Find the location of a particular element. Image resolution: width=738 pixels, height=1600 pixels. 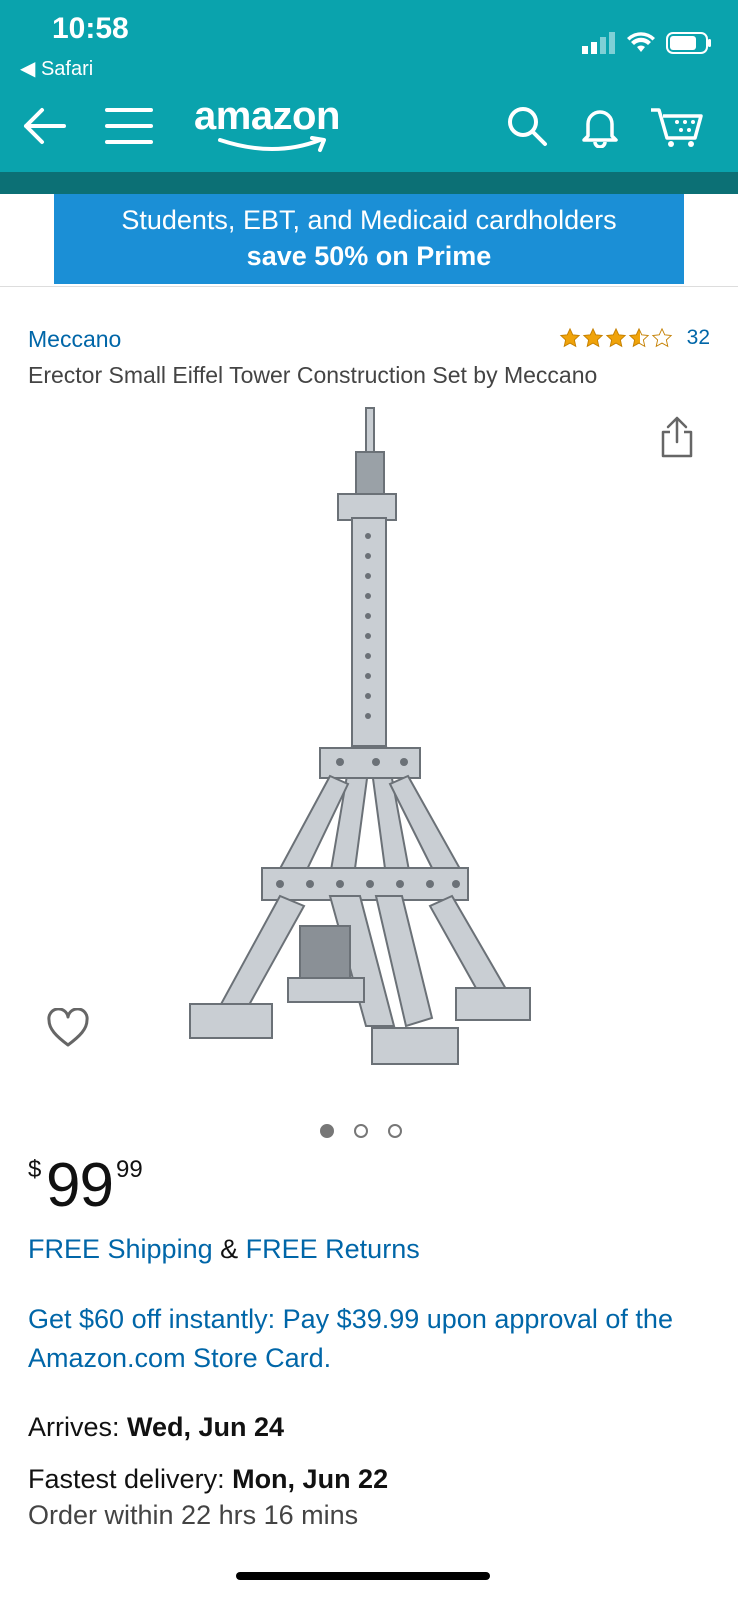

image-carousel-dots is located at coordinates (361, 1131).